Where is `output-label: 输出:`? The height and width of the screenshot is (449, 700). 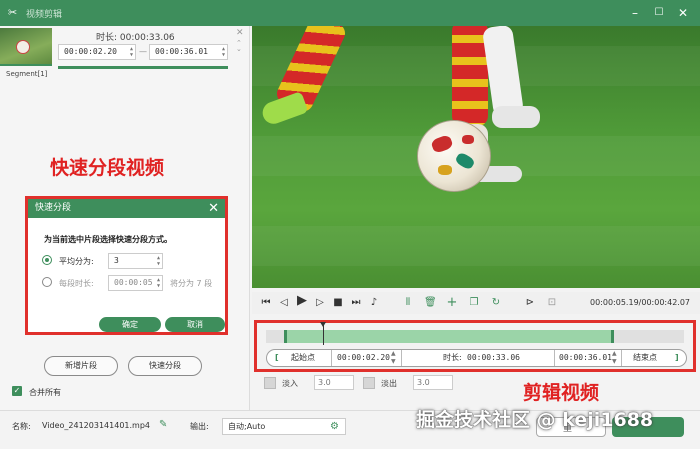
output-label: 输出: is located at coordinates (199, 426).